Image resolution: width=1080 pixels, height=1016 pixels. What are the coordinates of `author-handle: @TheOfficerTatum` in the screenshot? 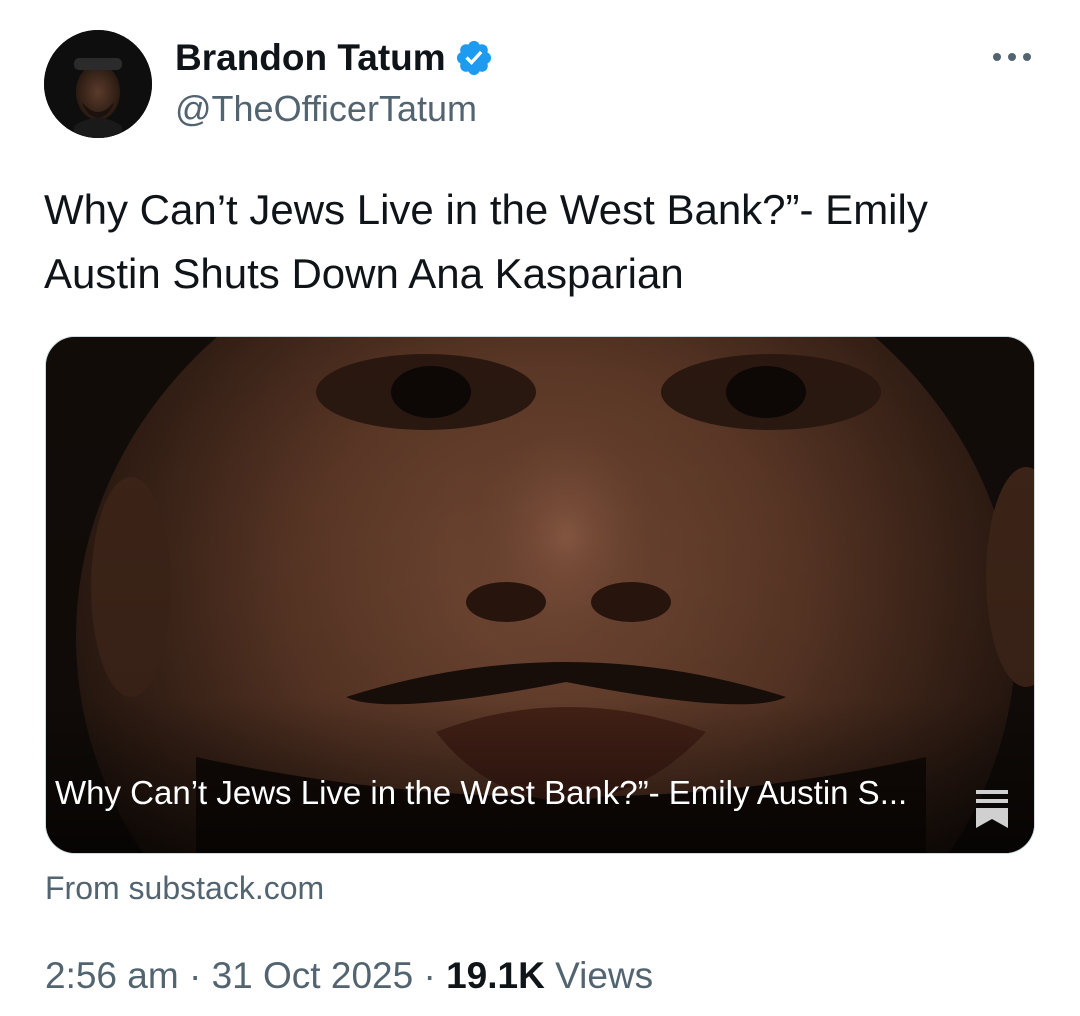 It's located at (326, 109).